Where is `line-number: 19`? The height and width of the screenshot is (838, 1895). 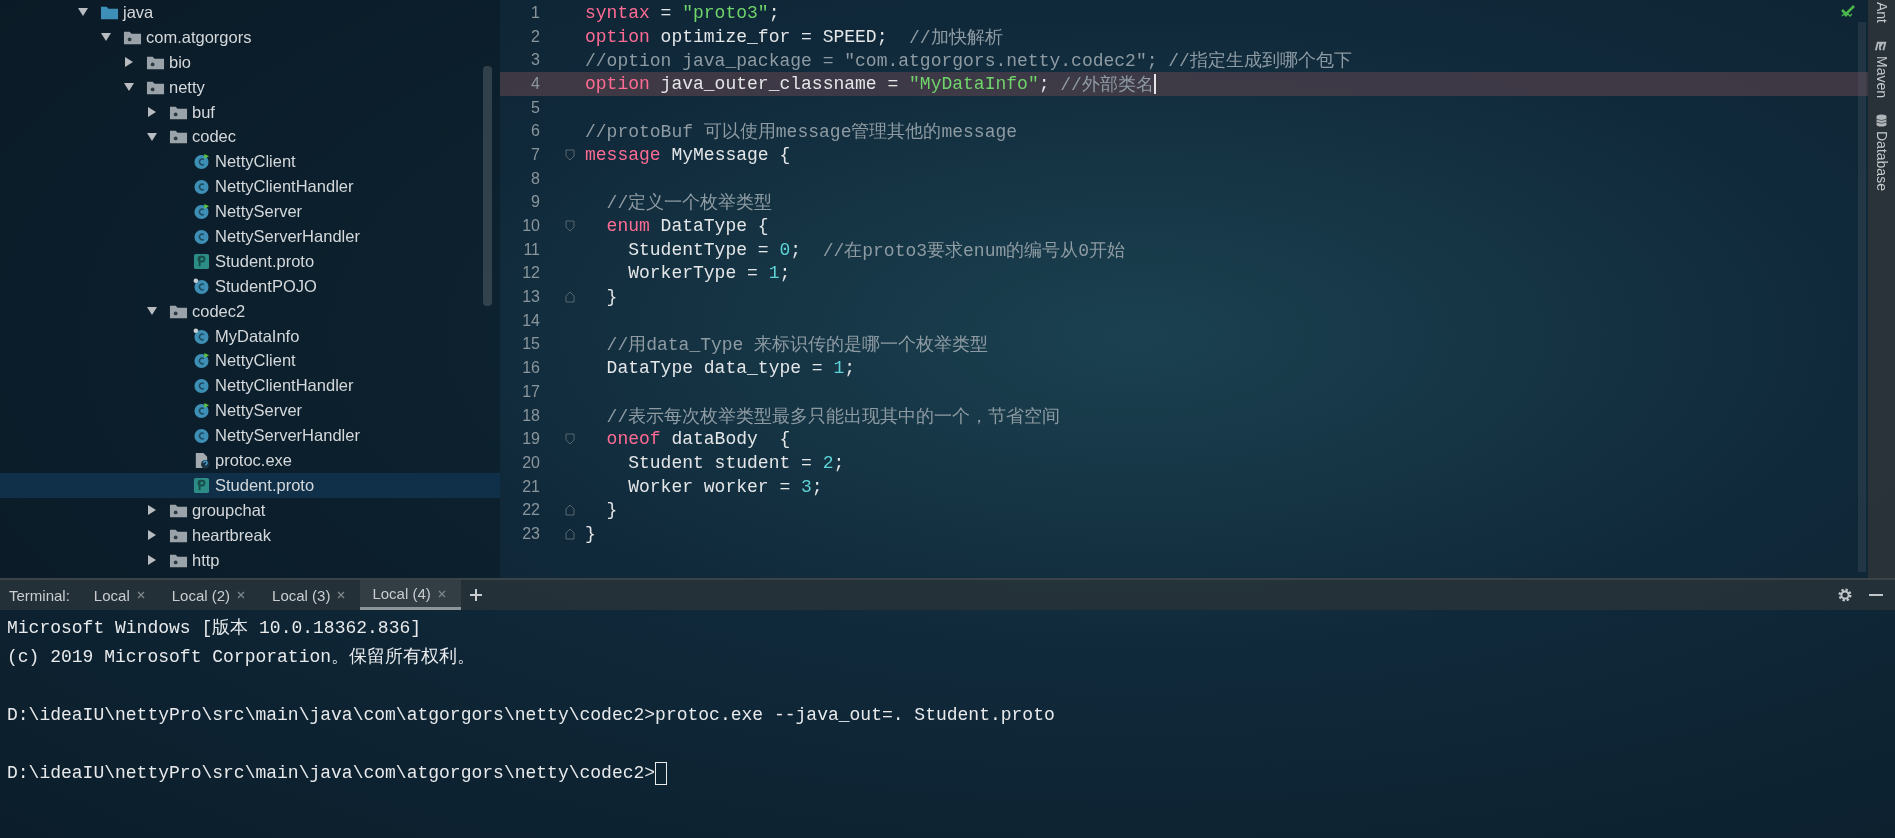
line-number: 19 is located at coordinates (530, 439).